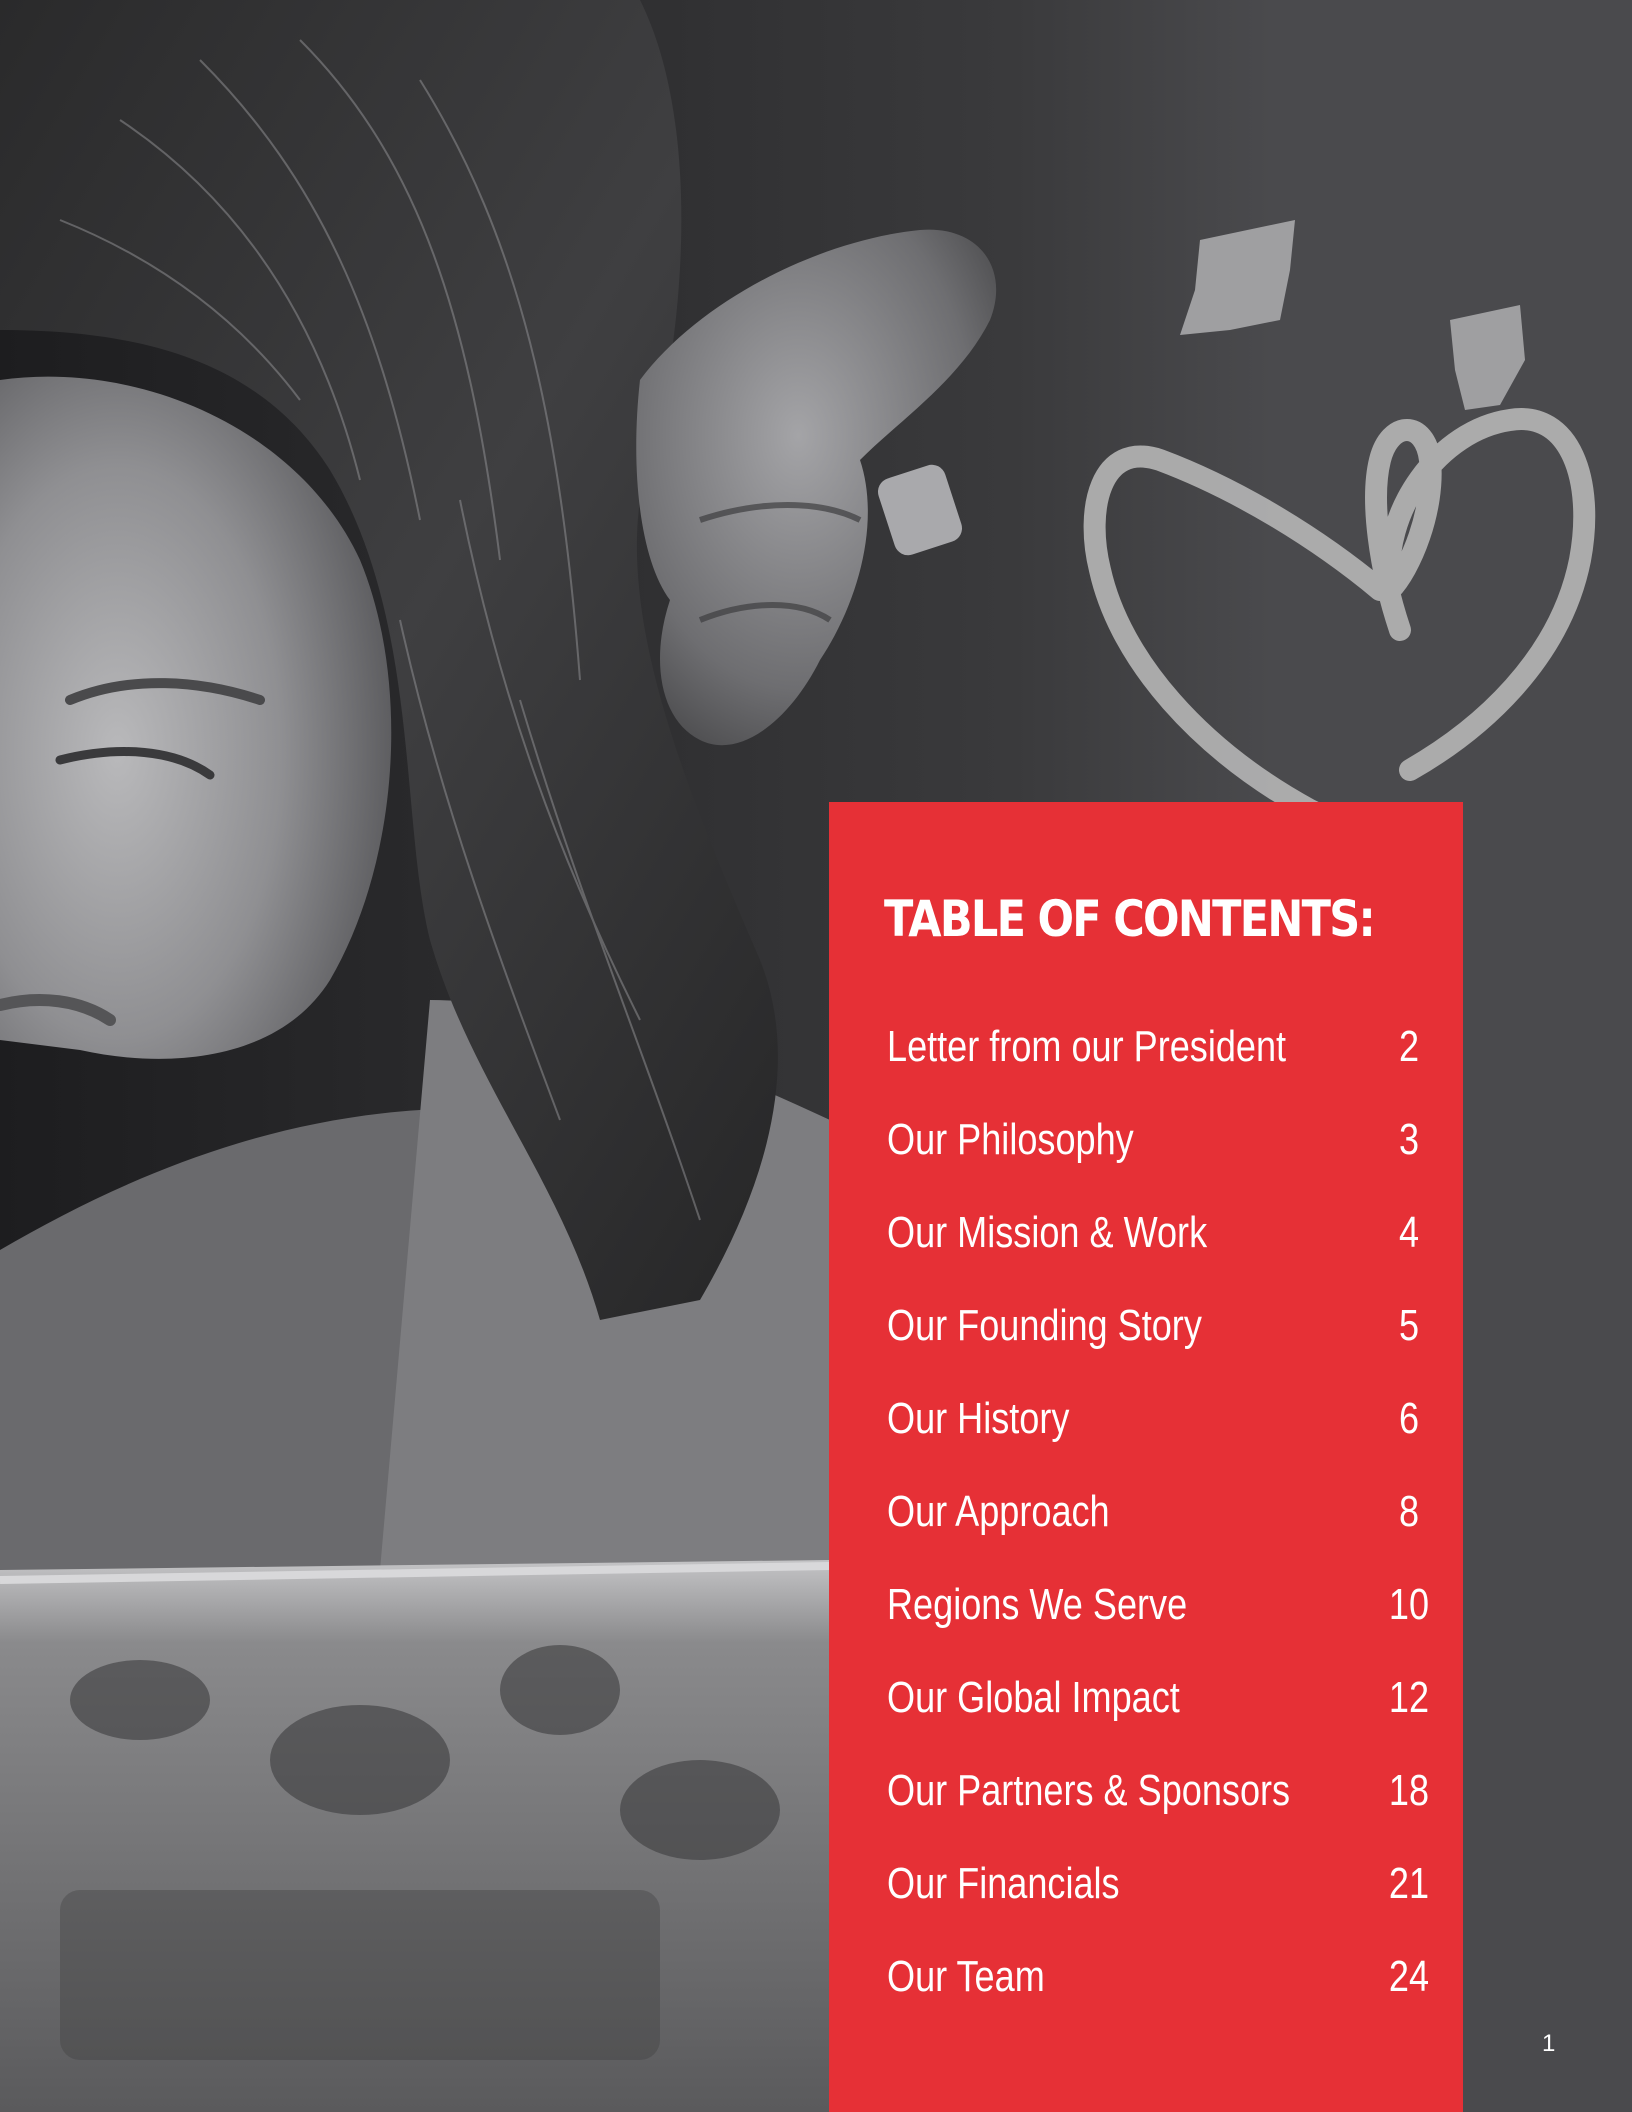 This screenshot has height=2112, width=1632. I want to click on toc-entry-page: 5, so click(1409, 1325).